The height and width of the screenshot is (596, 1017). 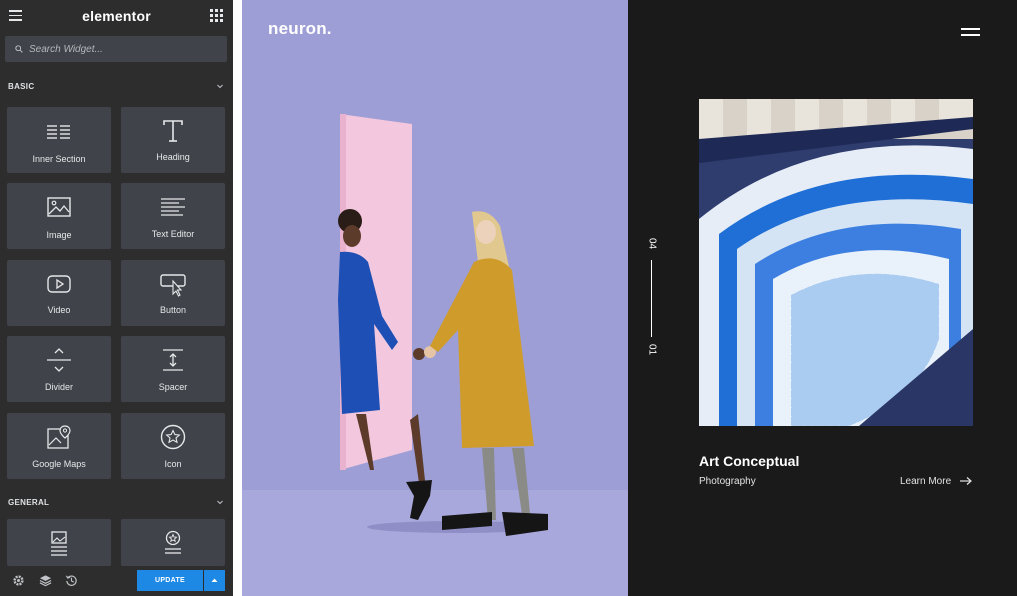 I want to click on project-artwork, so click(x=836, y=262).